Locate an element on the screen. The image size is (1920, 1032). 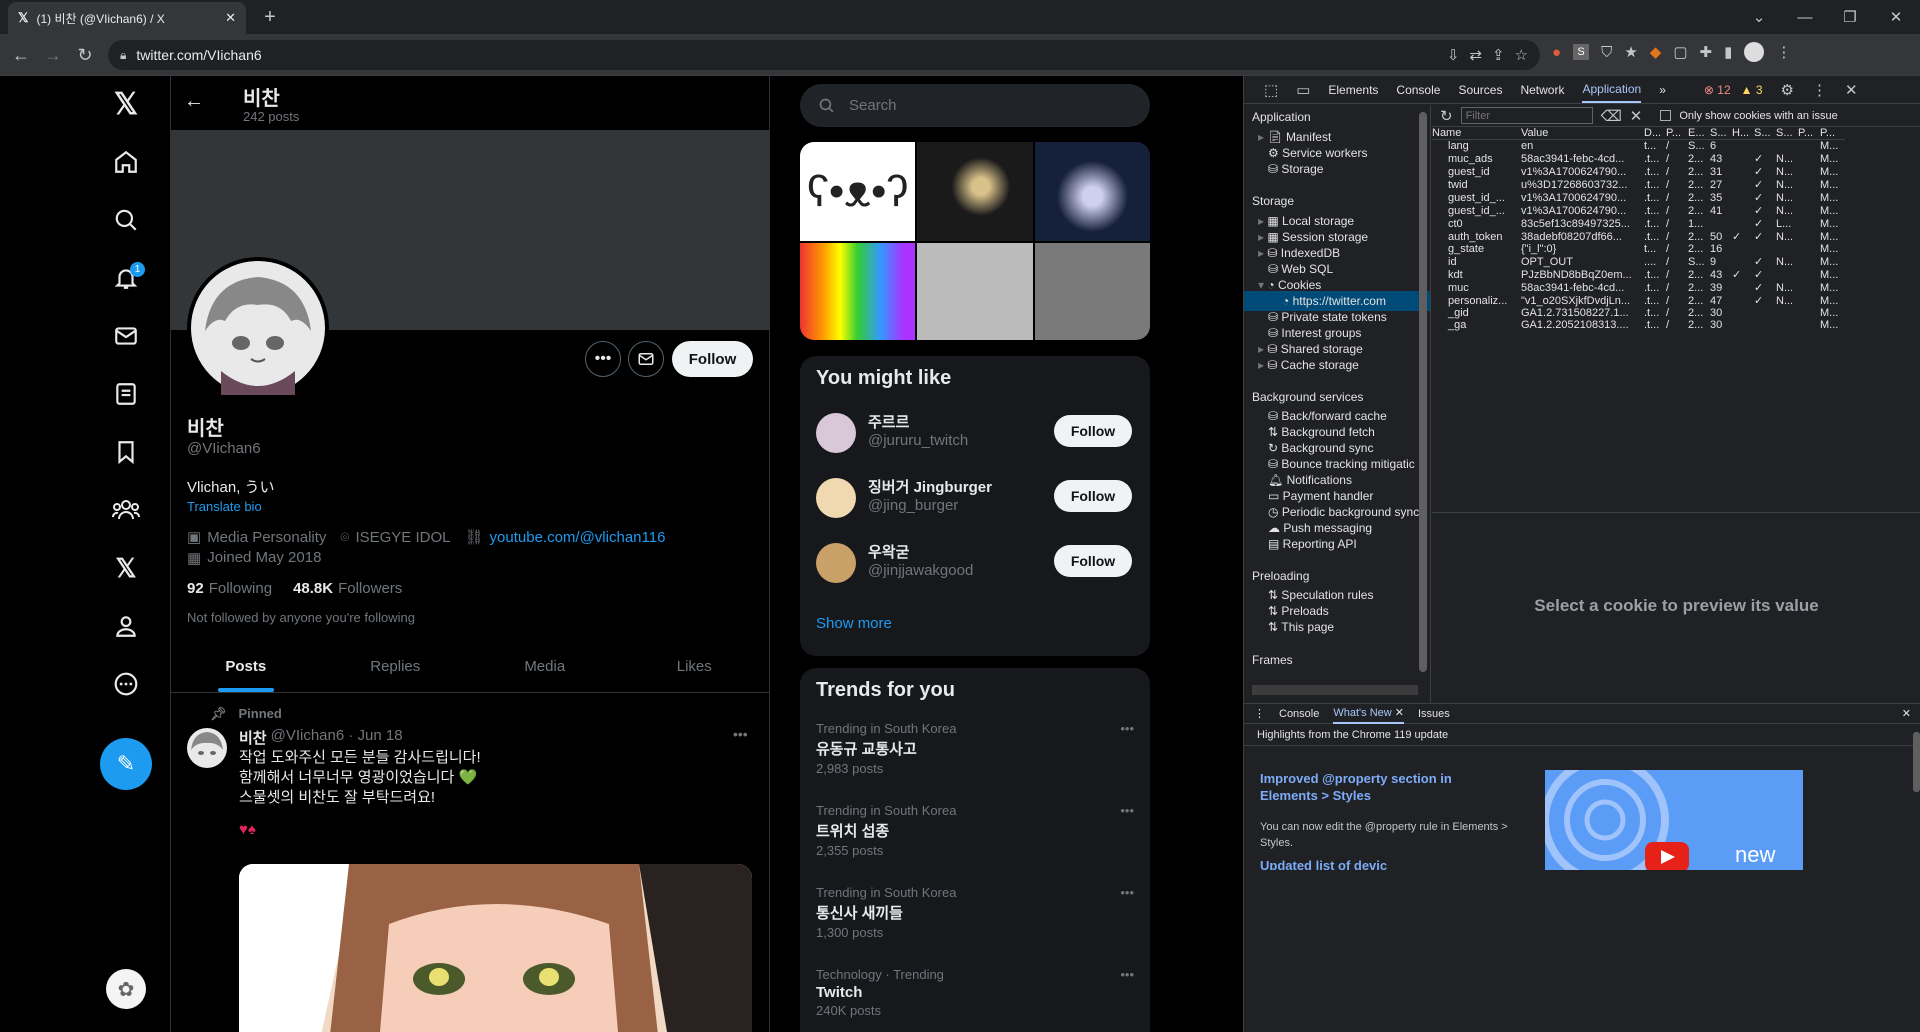
tab-media: Media is located at coordinates (545, 666).